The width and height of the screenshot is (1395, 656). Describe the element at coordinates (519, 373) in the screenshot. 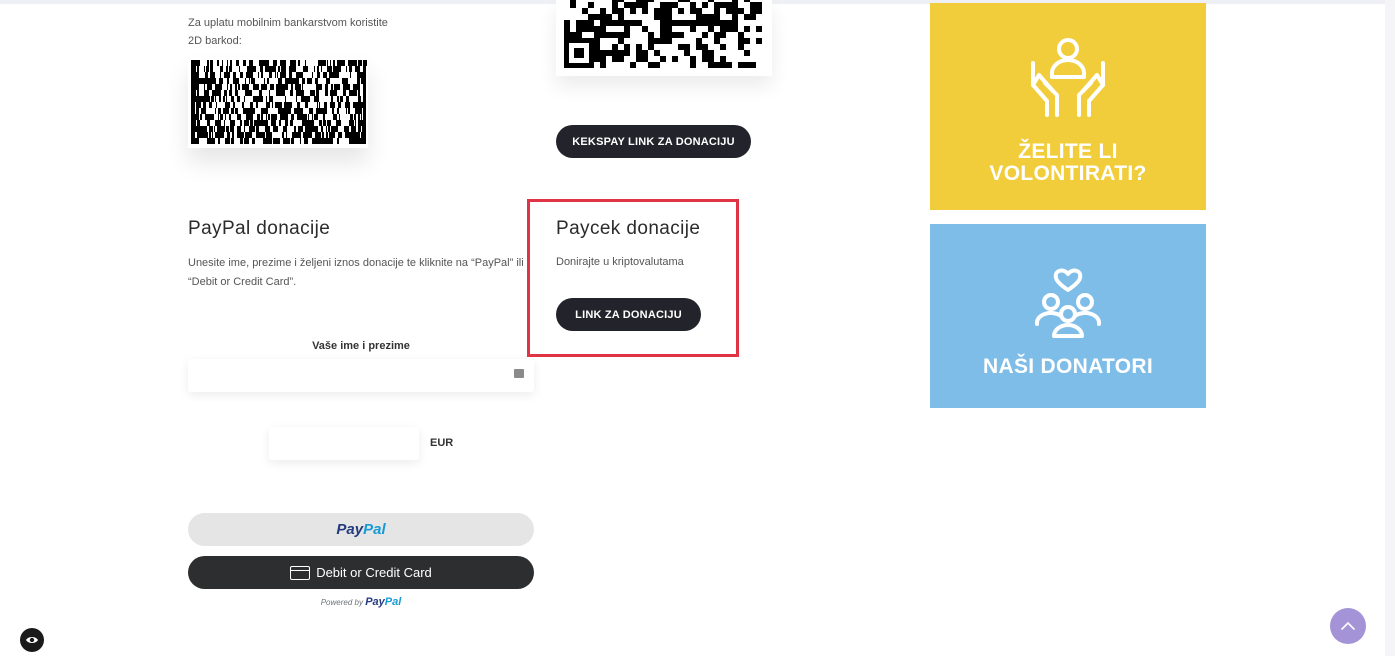

I see `autofill-card-icon` at that location.